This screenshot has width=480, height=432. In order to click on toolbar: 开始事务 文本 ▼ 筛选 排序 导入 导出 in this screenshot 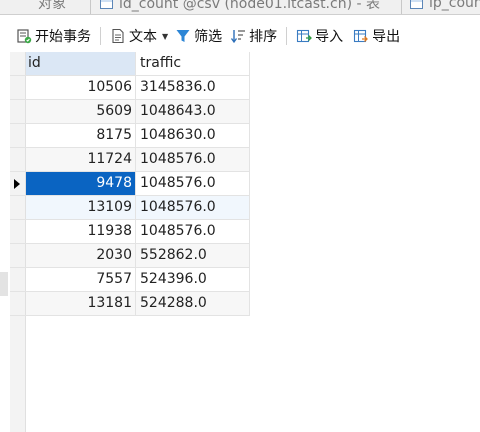, I will do `click(240, 36)`.